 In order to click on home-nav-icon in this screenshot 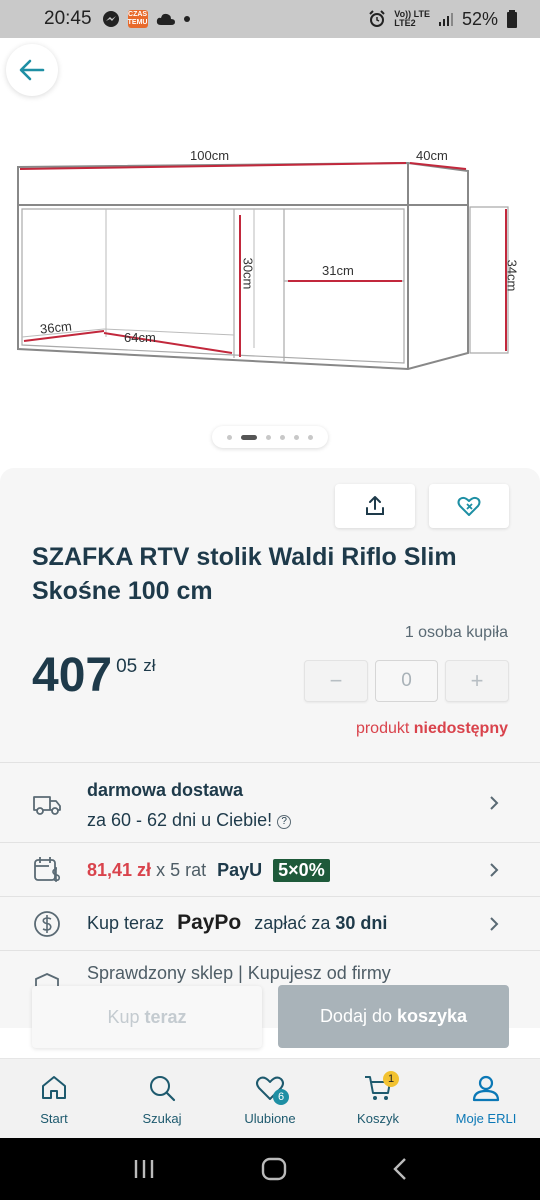, I will do `click(274, 1169)`.